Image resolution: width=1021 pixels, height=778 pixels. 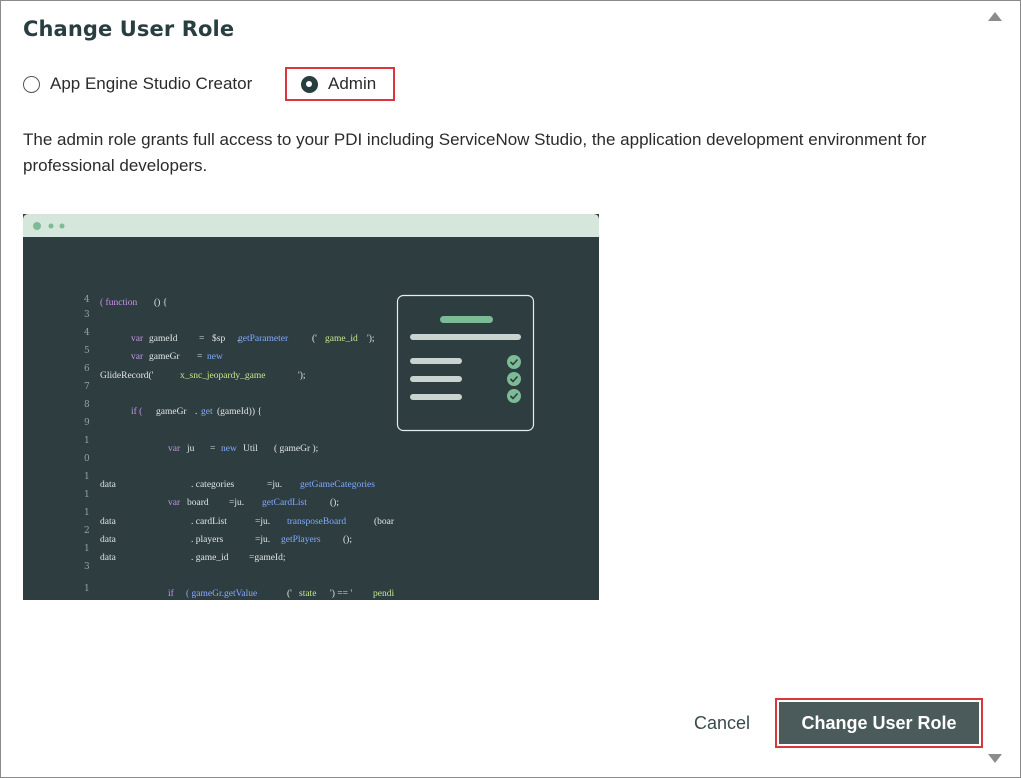 What do you see at coordinates (151, 83) in the screenshot?
I see `role-option-label: App Engine Studio Creator` at bounding box center [151, 83].